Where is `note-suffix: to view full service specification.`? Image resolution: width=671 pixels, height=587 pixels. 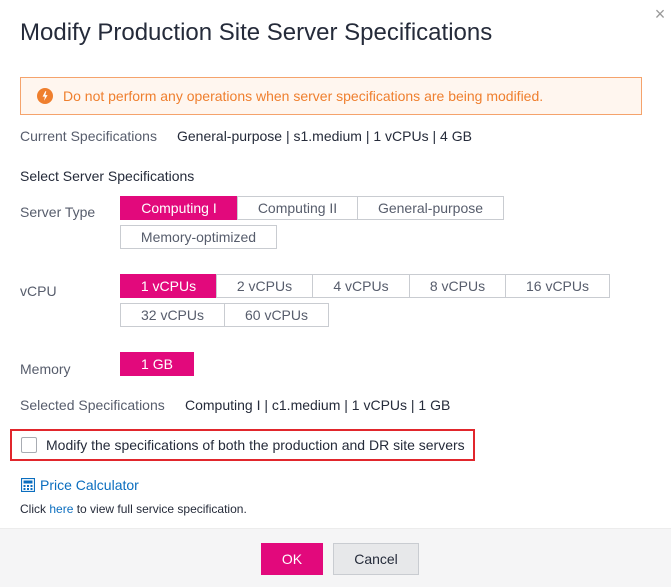
note-suffix: to view full service specification. is located at coordinates (160, 509).